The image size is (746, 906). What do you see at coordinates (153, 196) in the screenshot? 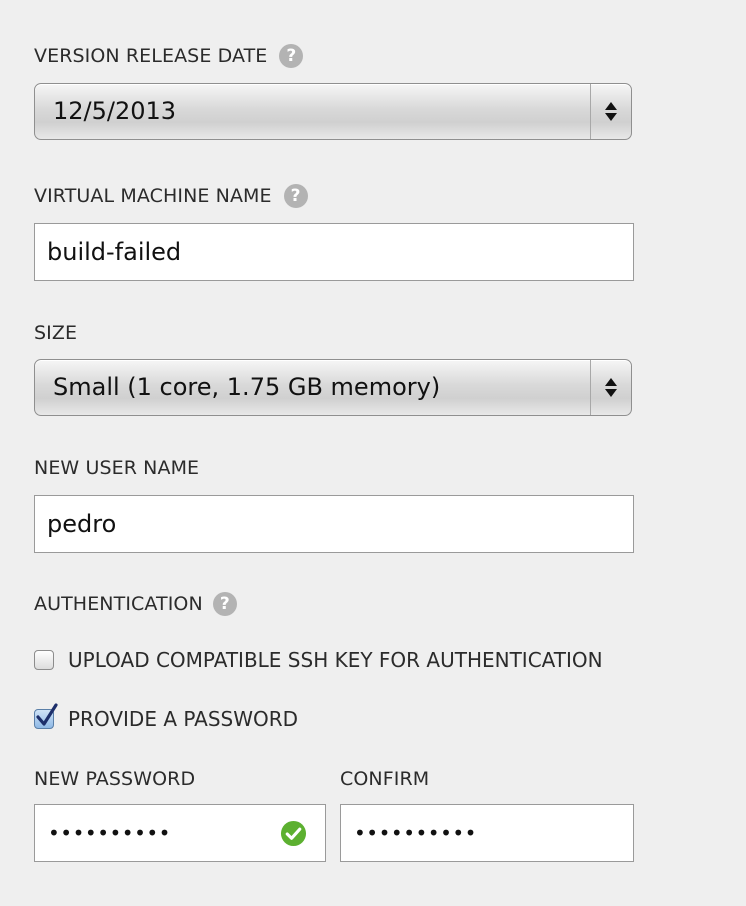
I see `virtual-machine-name-label-text: VIRTUAL MACHINE NAME` at bounding box center [153, 196].